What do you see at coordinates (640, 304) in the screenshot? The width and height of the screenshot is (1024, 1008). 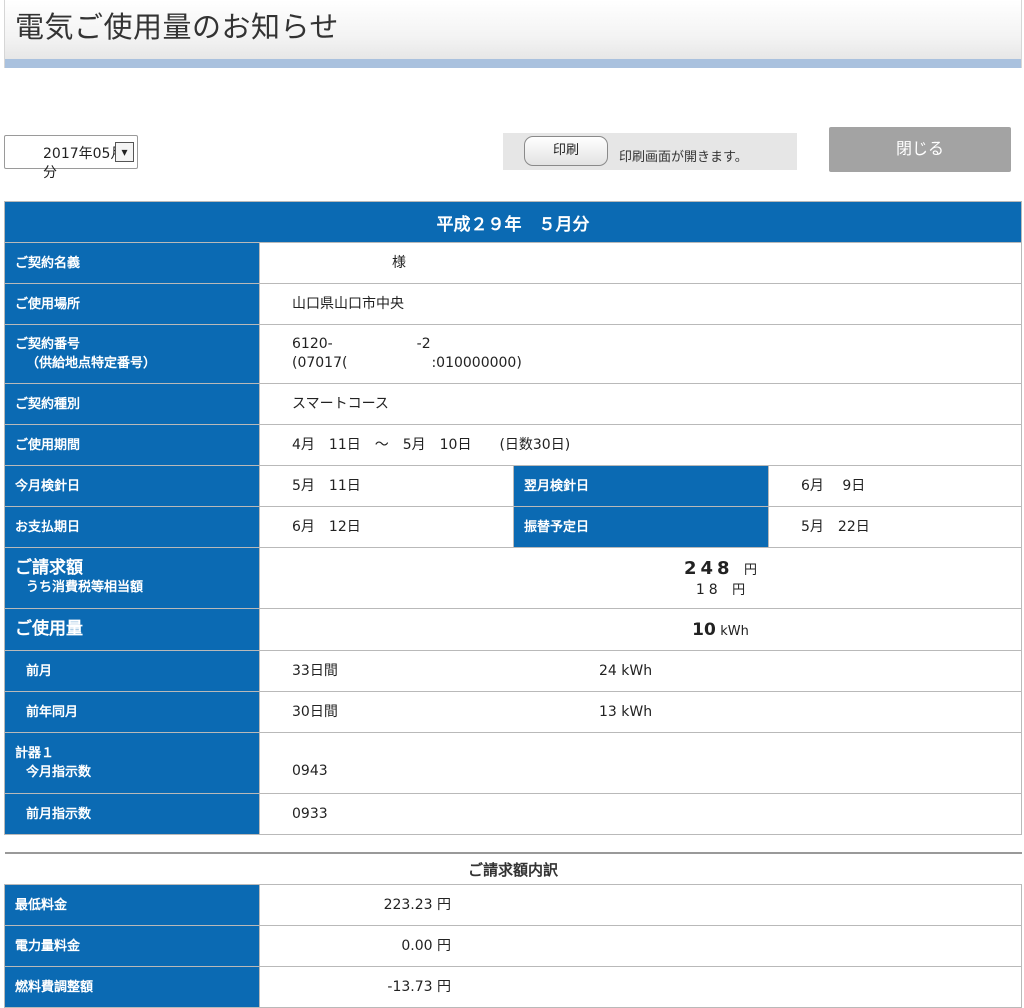 I see `usage-location-value: 山口県山口市中央` at bounding box center [640, 304].